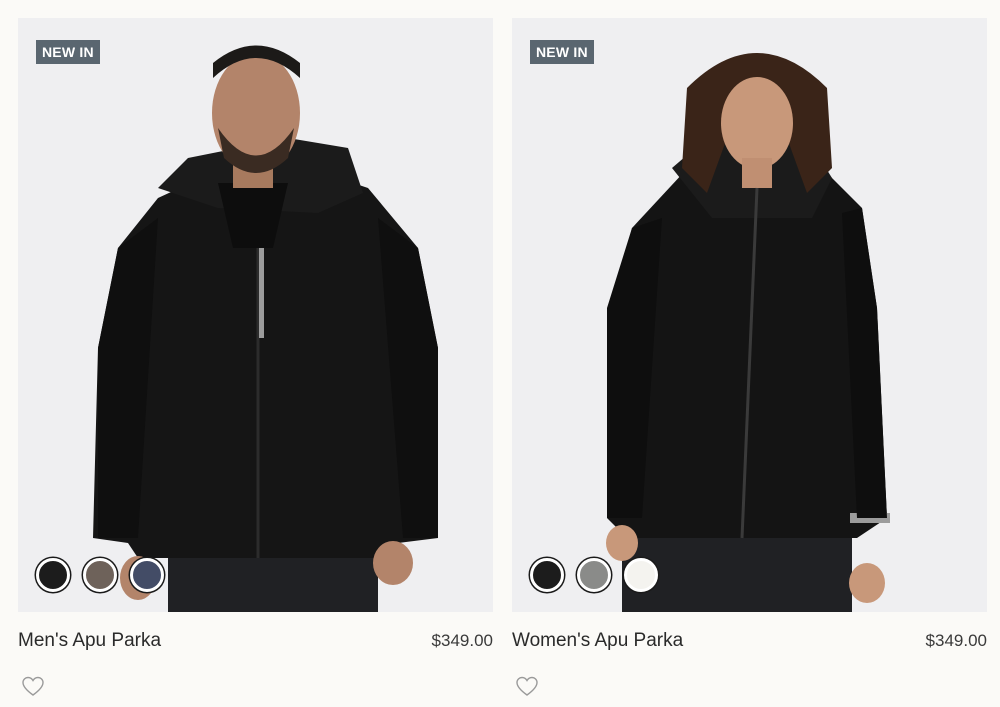  What do you see at coordinates (147, 575) in the screenshot?
I see `swatch-navy` at bounding box center [147, 575].